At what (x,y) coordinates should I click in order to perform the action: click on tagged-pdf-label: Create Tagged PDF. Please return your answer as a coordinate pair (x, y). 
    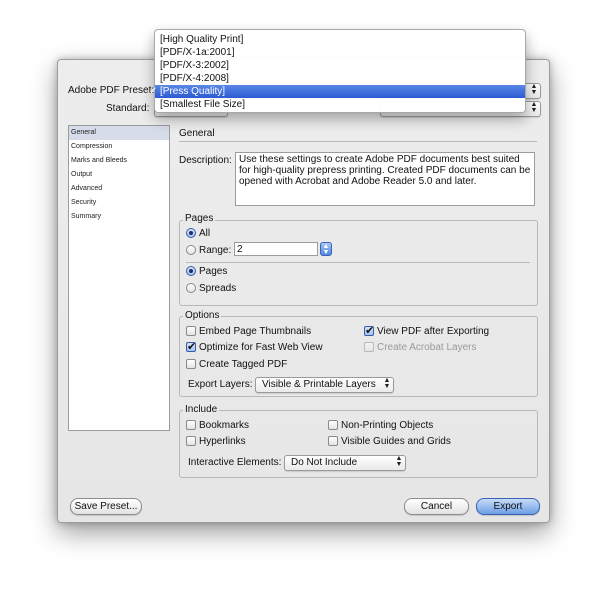
    Looking at the image, I should click on (243, 364).